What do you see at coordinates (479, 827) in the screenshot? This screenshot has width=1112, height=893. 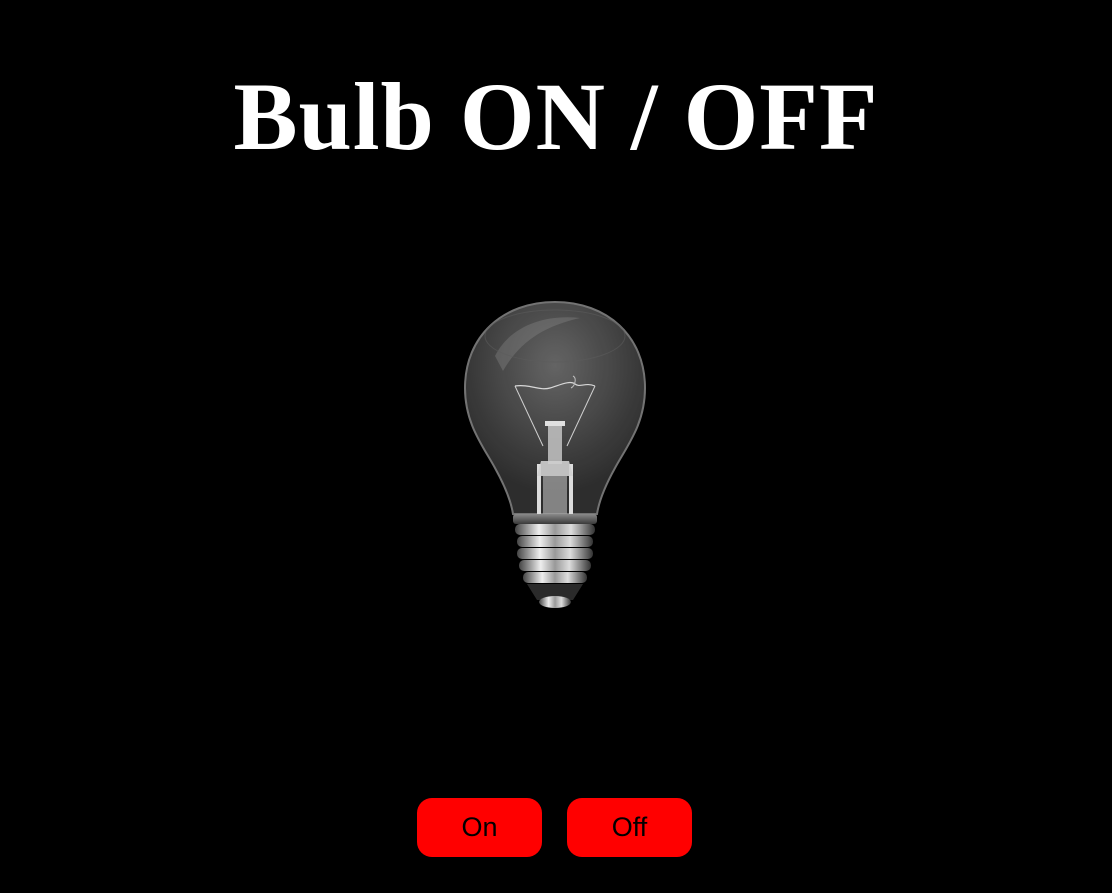 I see `on-button: On` at bounding box center [479, 827].